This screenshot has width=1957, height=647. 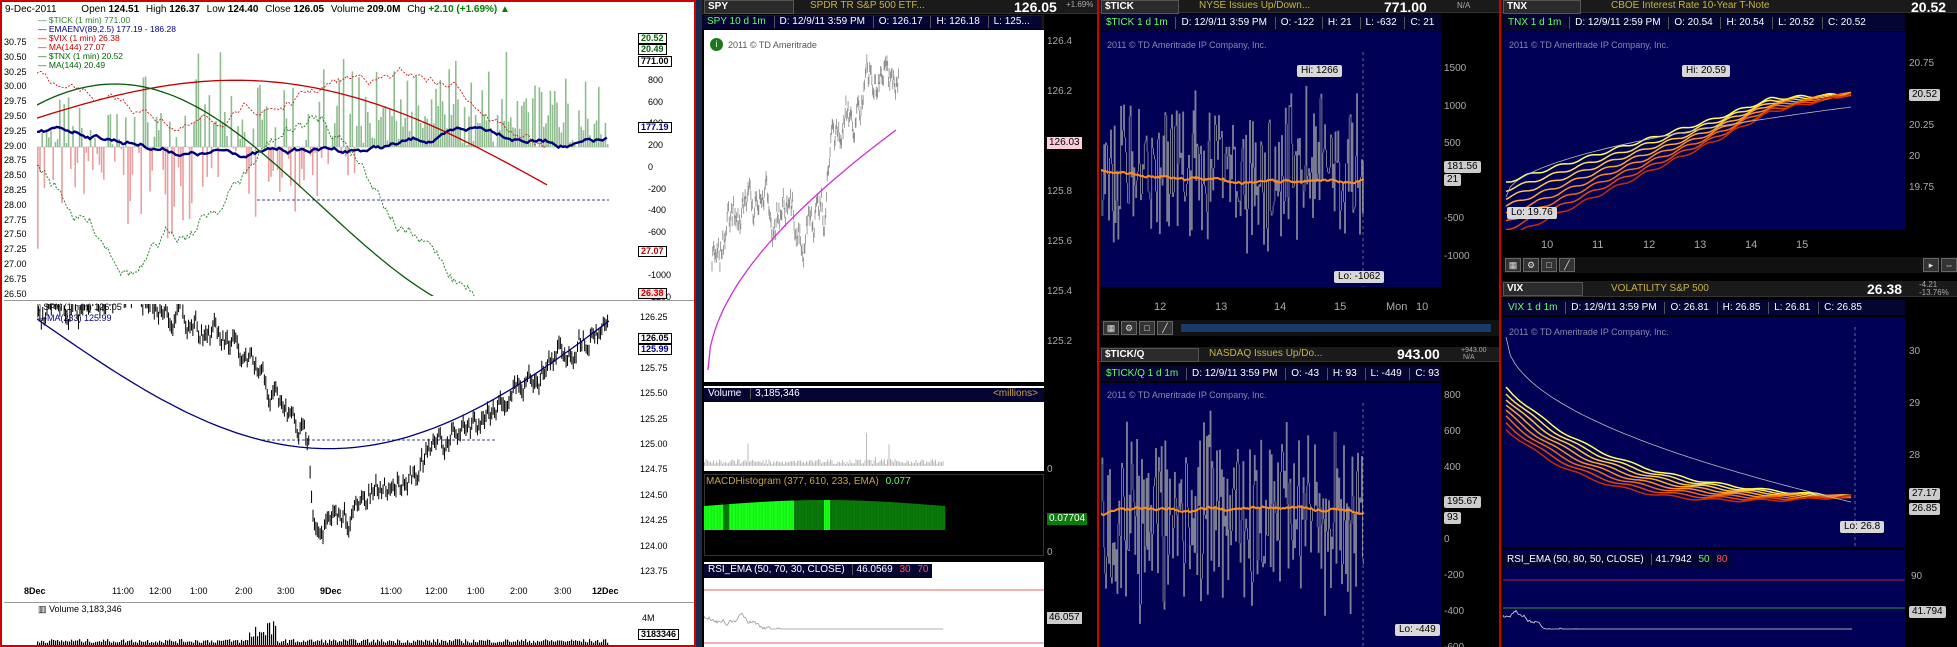 I want to click on vix-rsi-chart, so click(x=1704, y=604).